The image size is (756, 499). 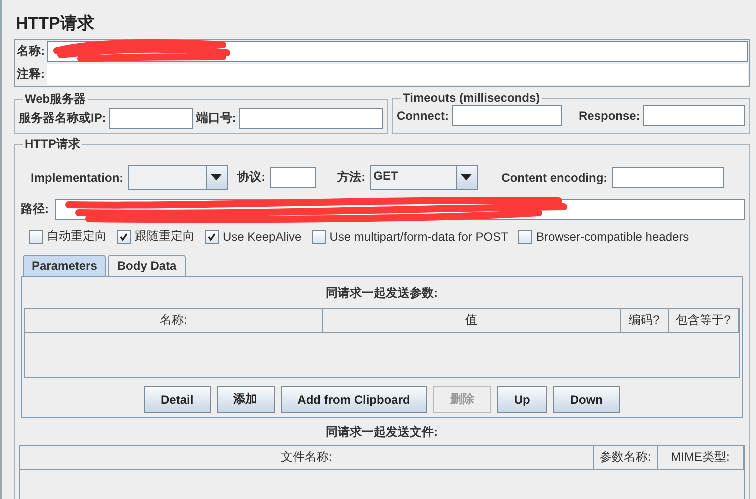 What do you see at coordinates (609, 115) in the screenshot?
I see `response-label: Response:` at bounding box center [609, 115].